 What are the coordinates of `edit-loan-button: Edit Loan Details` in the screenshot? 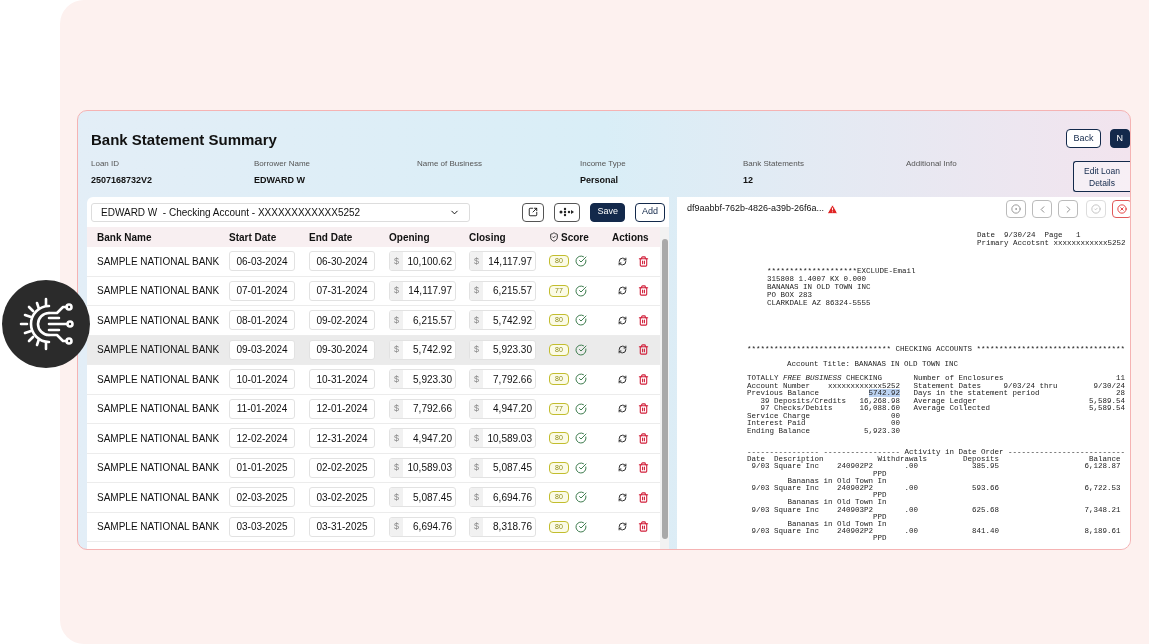 It's located at (1101, 176).